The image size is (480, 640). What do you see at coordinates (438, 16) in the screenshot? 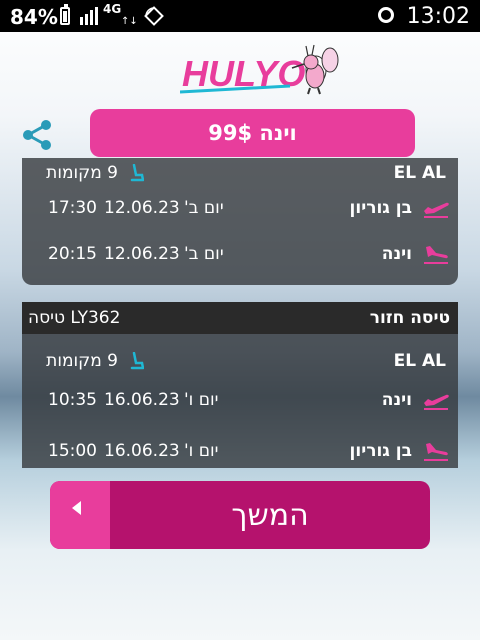
I see `clock: 13:02` at bounding box center [438, 16].